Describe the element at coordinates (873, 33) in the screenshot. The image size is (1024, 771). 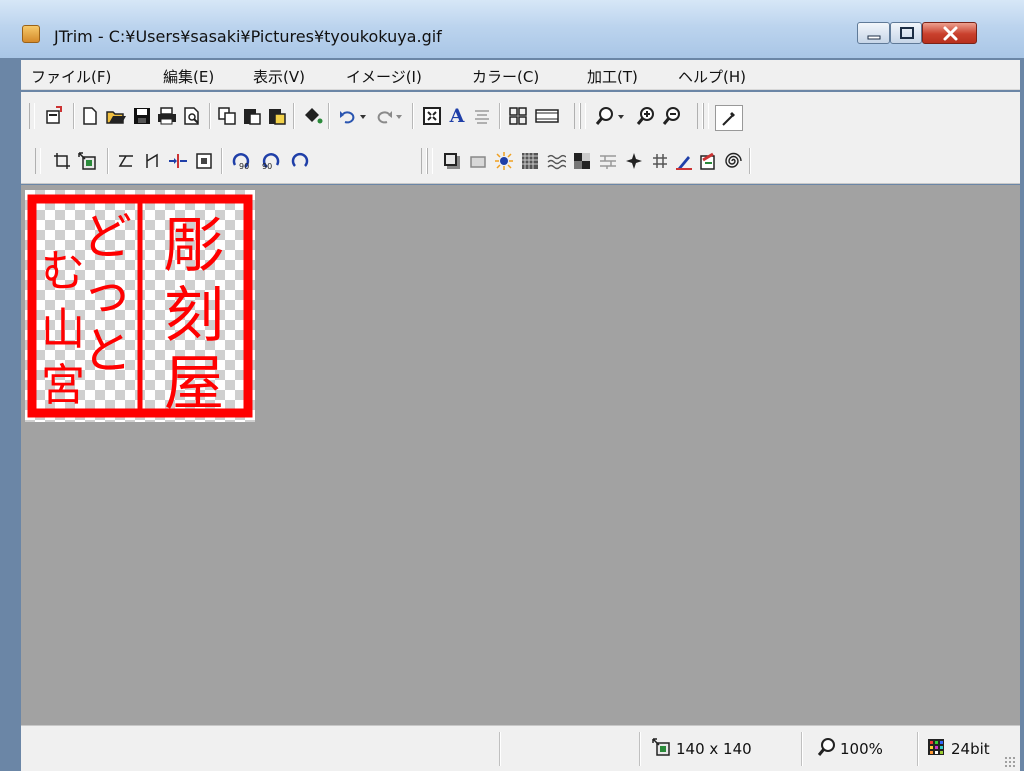
I see `minimize-button` at that location.